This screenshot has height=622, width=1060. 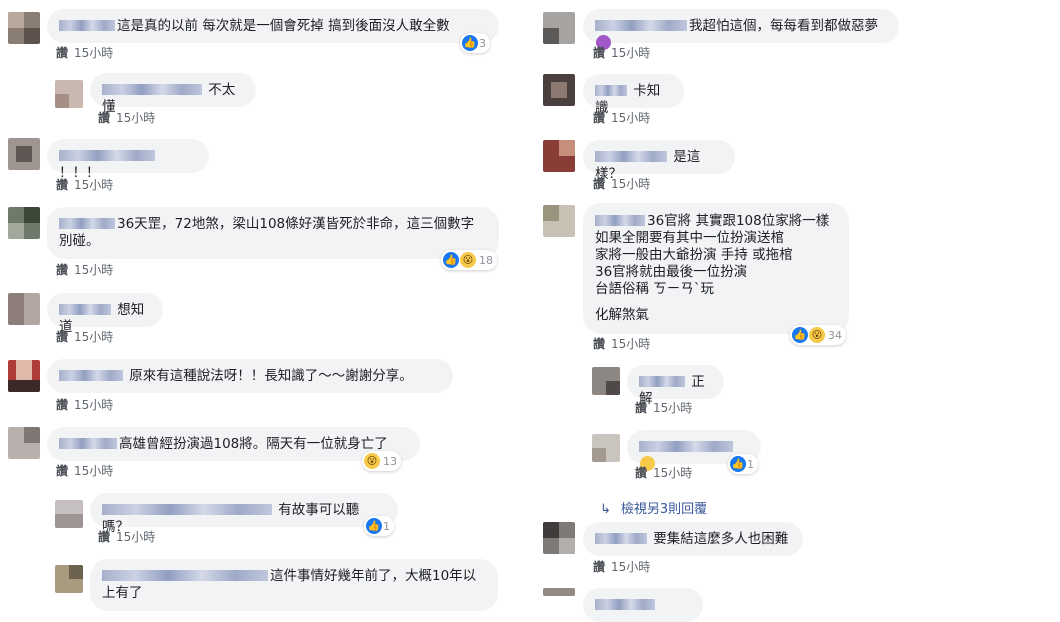 I want to click on comment-bubble: 這是真的以前 每次就是一個會死掉 搞到後面沒人敢全數, so click(x=273, y=26).